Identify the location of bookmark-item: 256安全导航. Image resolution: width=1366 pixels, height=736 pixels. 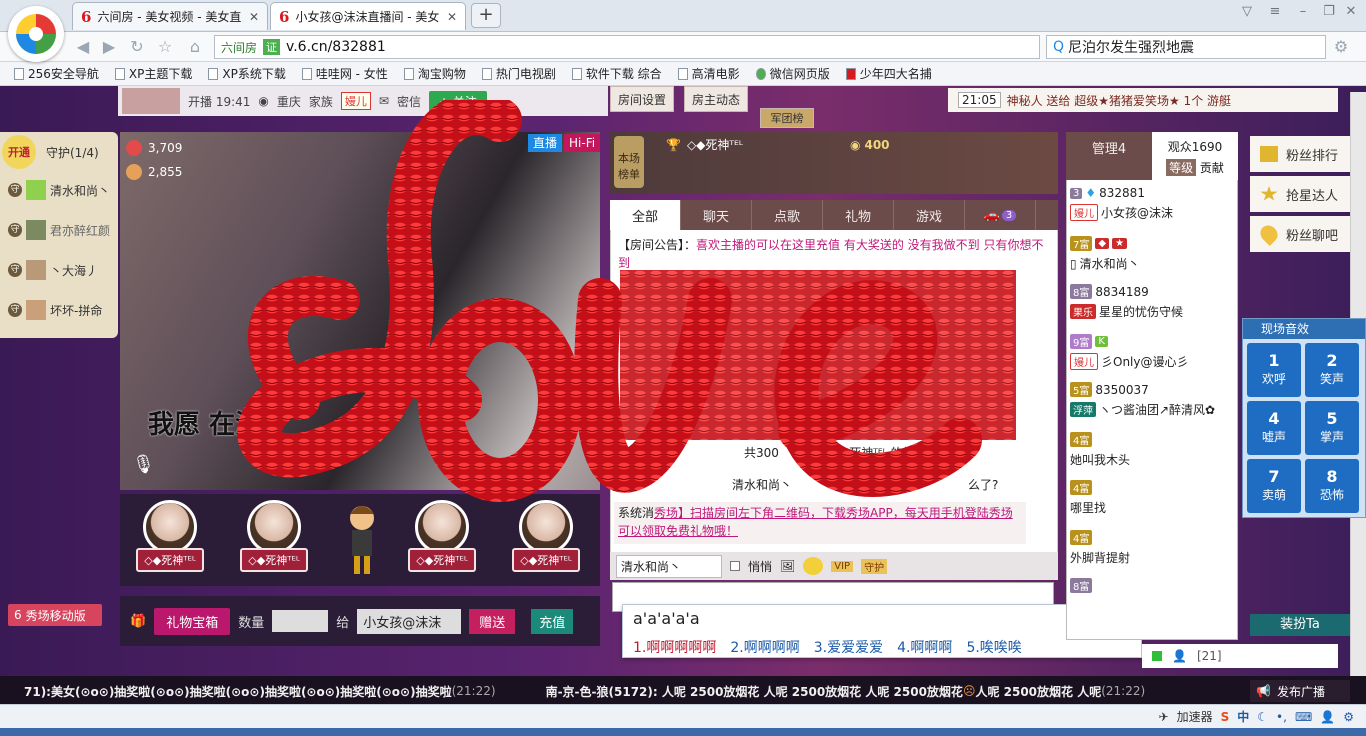
(56, 73).